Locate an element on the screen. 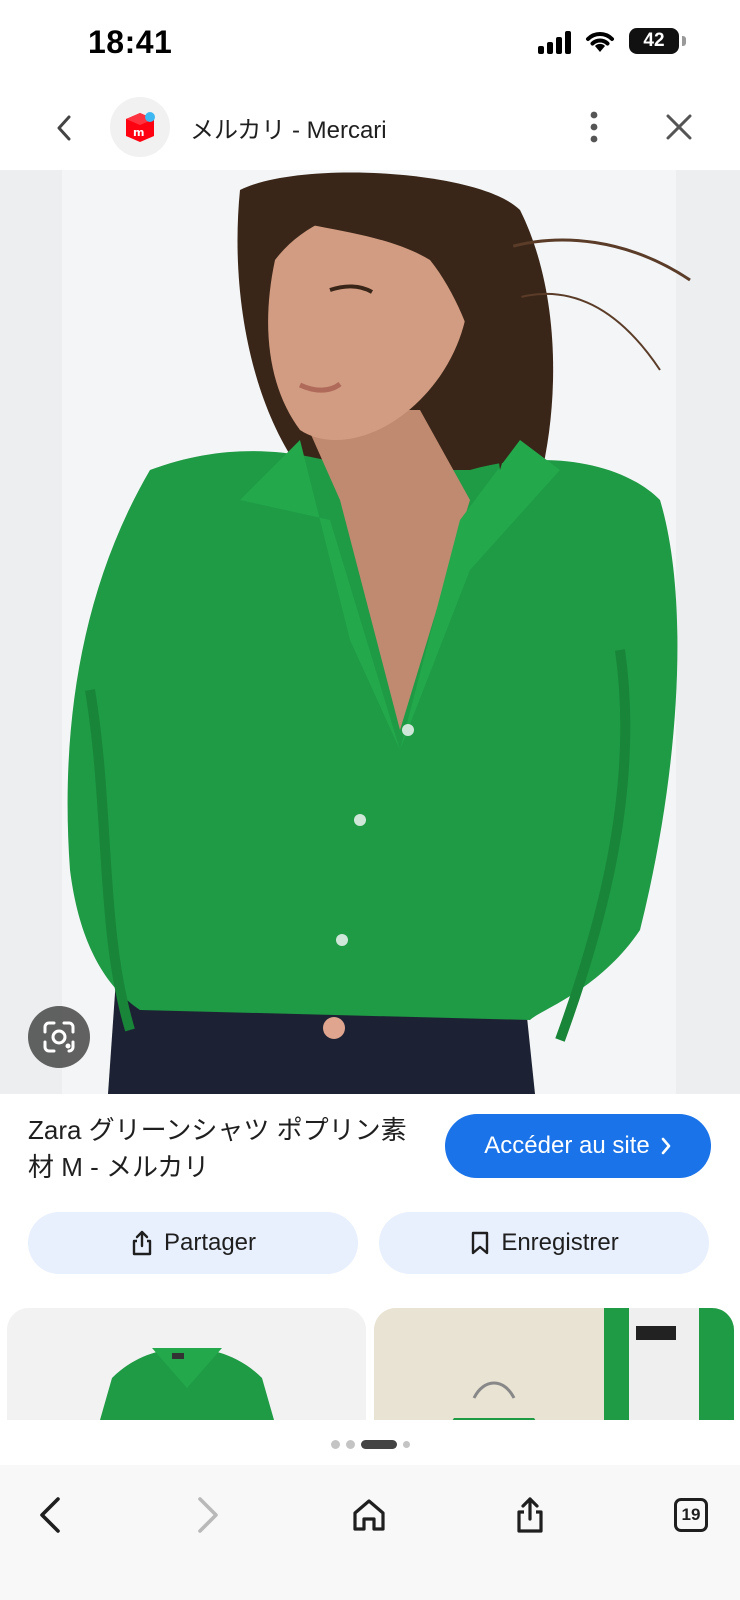 Image resolution: width=740 pixels, height=1600 pixels. site-logo: m is located at coordinates (140, 127).